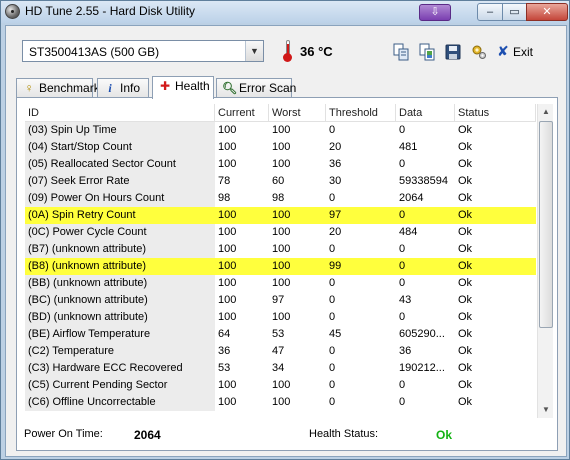 This screenshot has height=460, width=570. I want to click on cell-threshold: 99, so click(361, 266).